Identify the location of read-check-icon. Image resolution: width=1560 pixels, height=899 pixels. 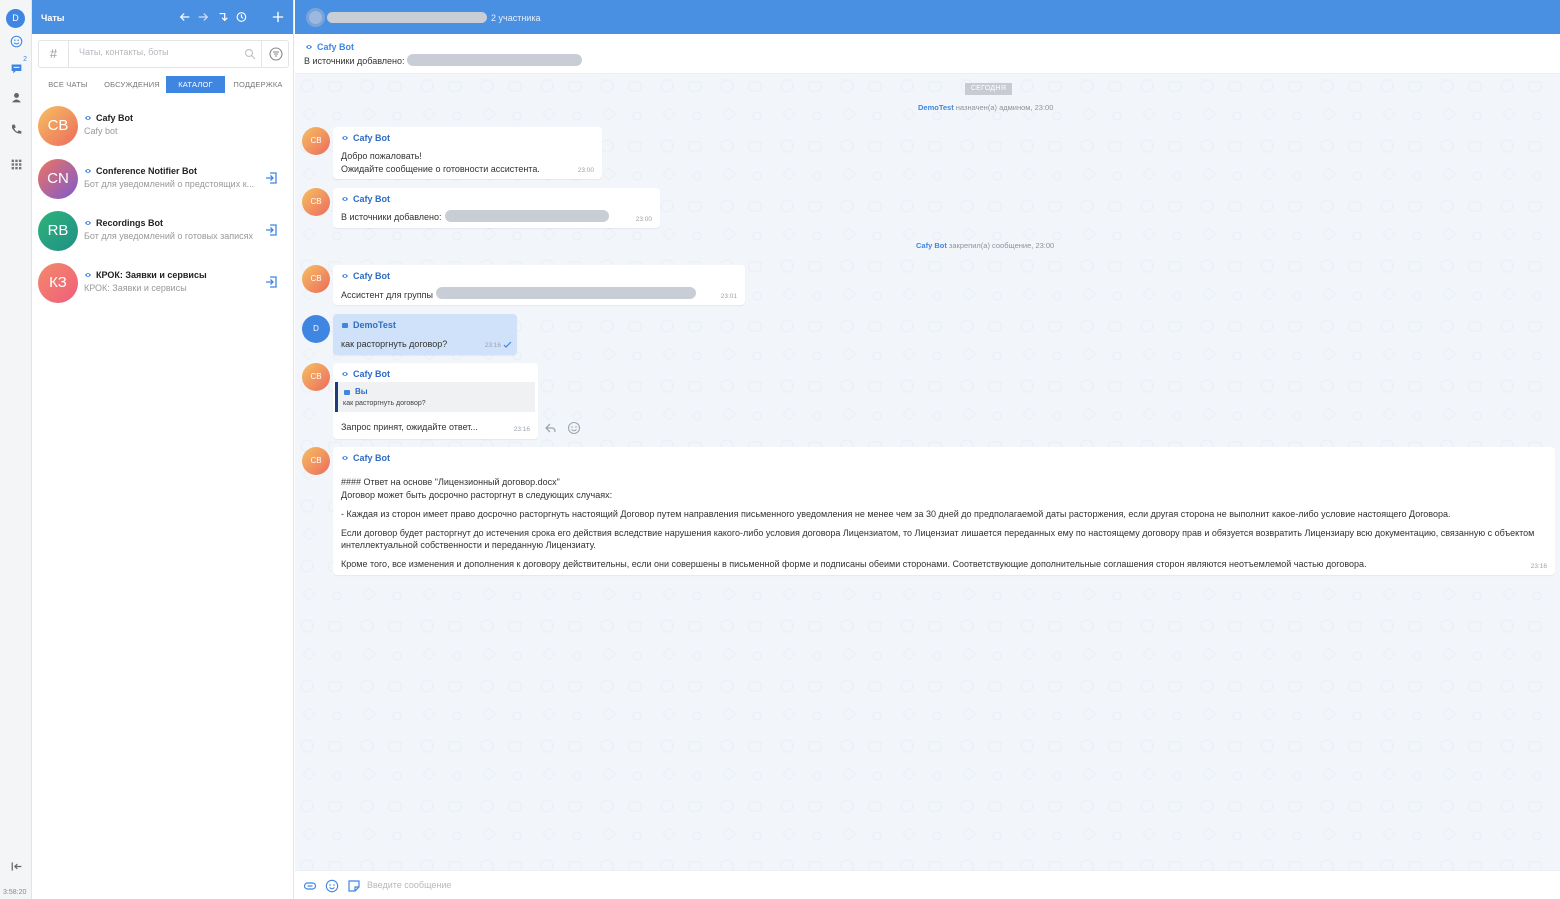
(507, 344).